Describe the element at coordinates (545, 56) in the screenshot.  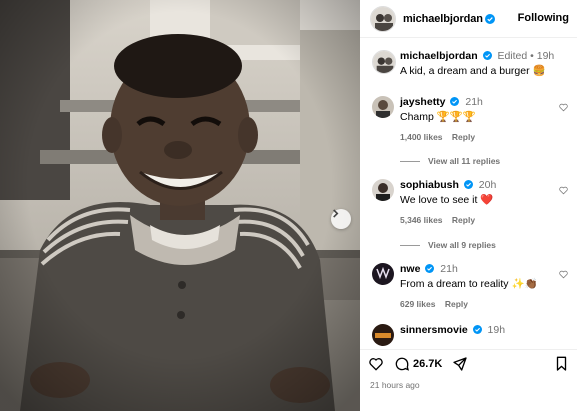
I see `caption-time: 19h` at that location.